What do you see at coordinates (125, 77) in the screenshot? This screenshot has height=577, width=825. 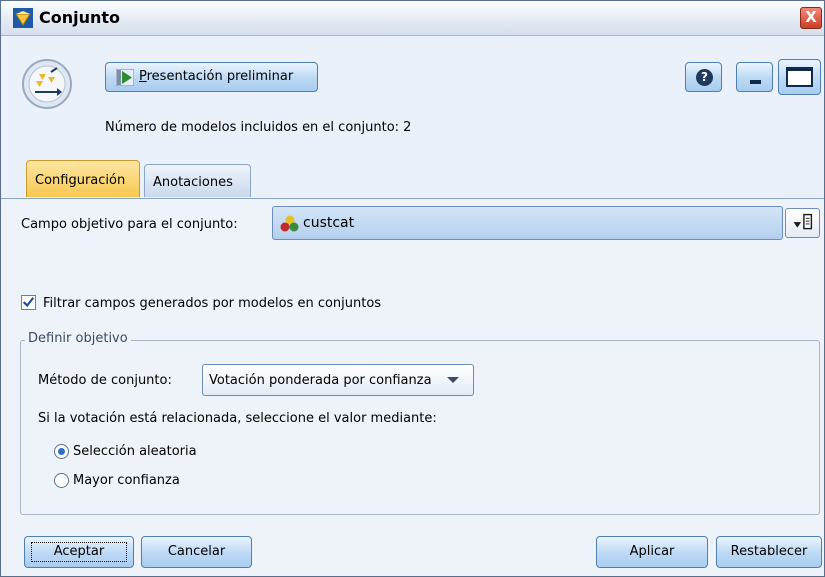 I see `play-icon` at bounding box center [125, 77].